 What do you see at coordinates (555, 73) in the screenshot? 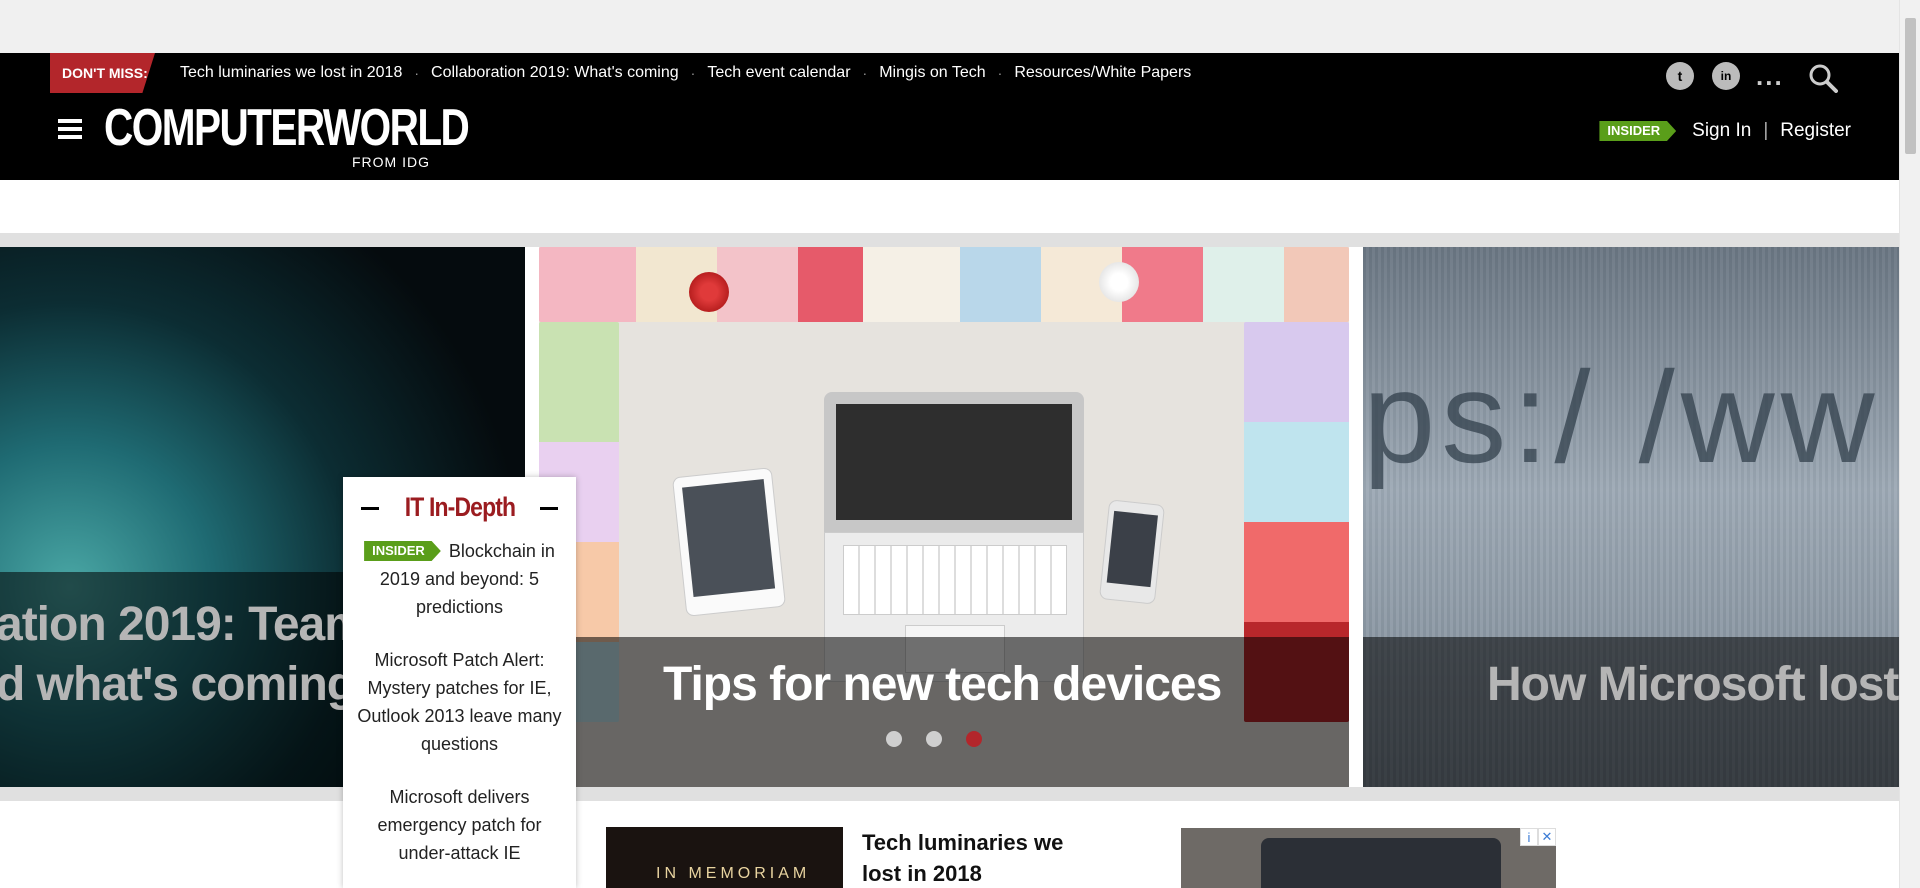
I see `nav-link-collaboration-2019: Collaboration 2019: What's coming` at bounding box center [555, 73].